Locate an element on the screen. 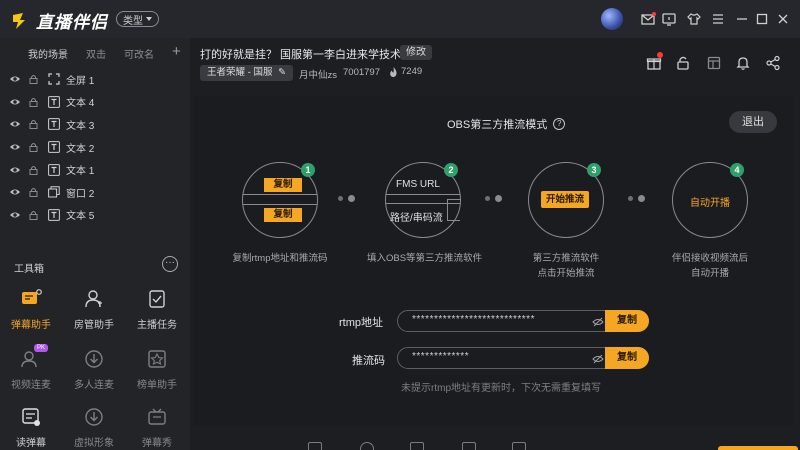  category-tag: 王者荣耀 - 国服 ✎ is located at coordinates (247, 73).